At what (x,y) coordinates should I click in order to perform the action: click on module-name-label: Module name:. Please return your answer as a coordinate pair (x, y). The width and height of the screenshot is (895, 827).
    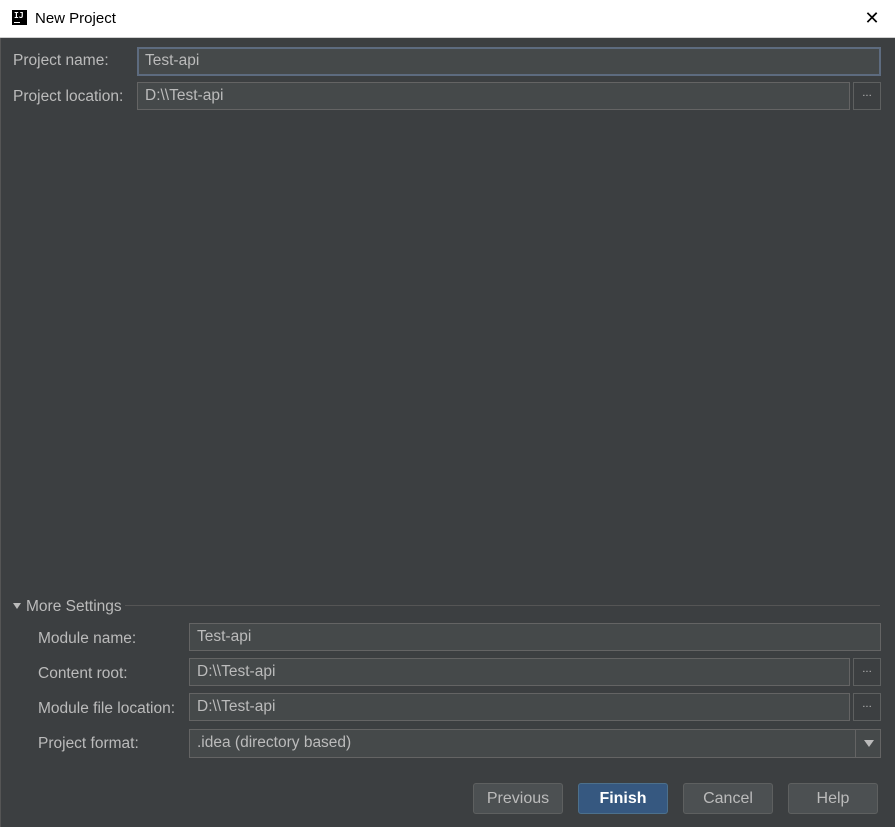
    Looking at the image, I should click on (87, 638).